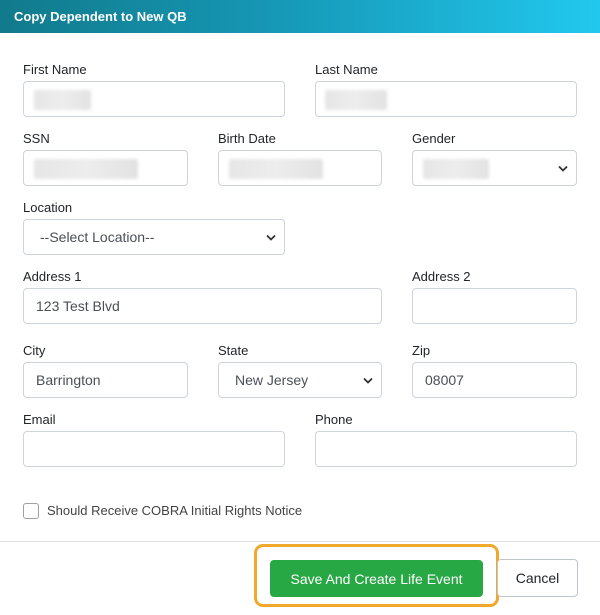 The height and width of the screenshot is (615, 600). What do you see at coordinates (434, 138) in the screenshot?
I see `gender-label: Gender` at bounding box center [434, 138].